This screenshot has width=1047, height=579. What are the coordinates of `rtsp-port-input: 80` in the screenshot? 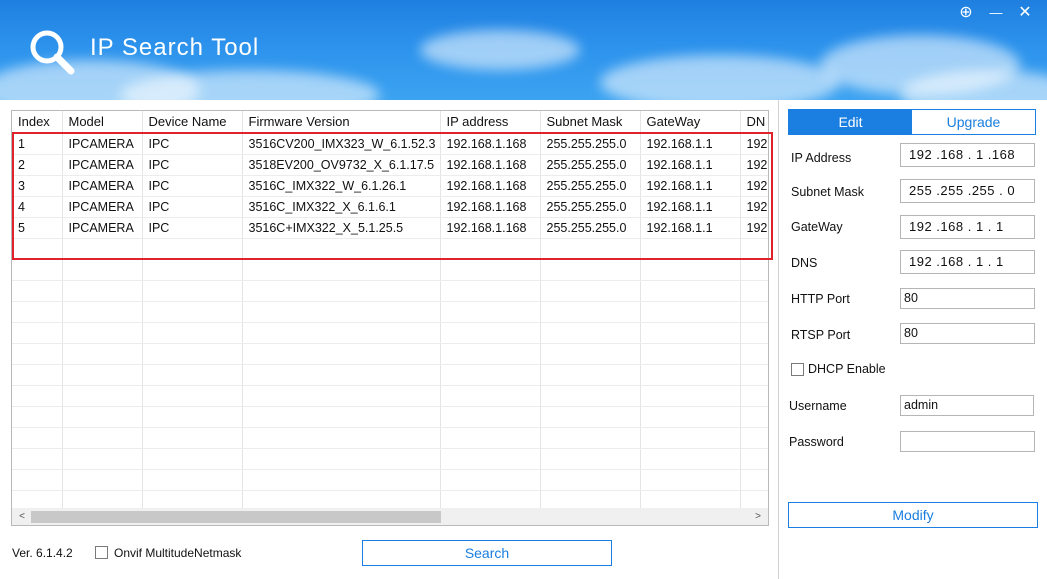 It's located at (967, 333).